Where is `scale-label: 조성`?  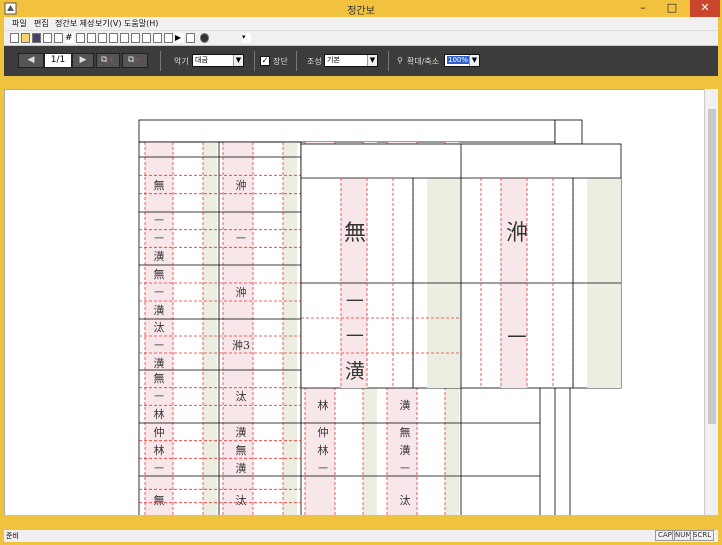
scale-label: 조성 is located at coordinates (314, 61).